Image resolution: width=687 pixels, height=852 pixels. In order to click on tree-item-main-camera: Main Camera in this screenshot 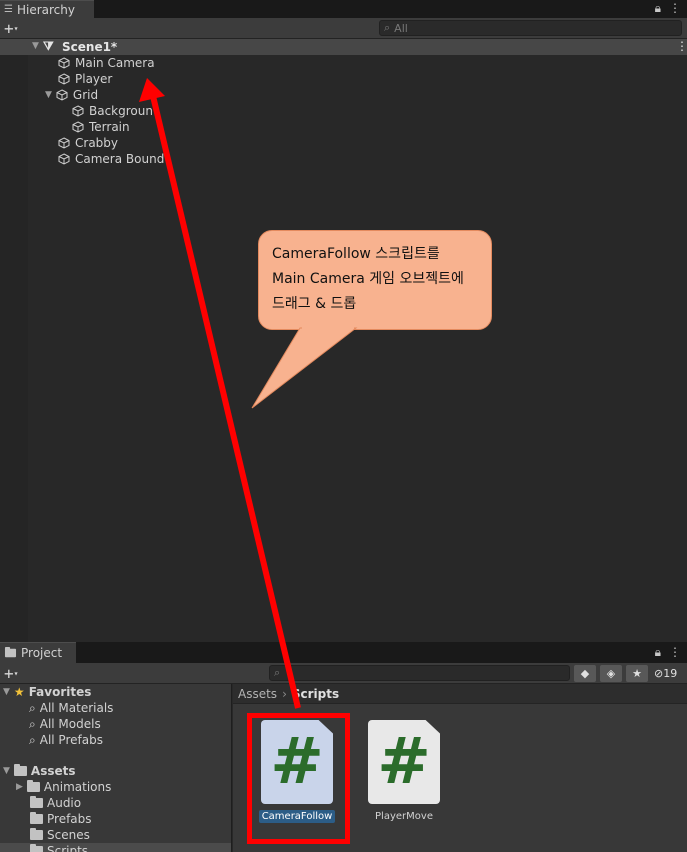, I will do `click(106, 63)`.